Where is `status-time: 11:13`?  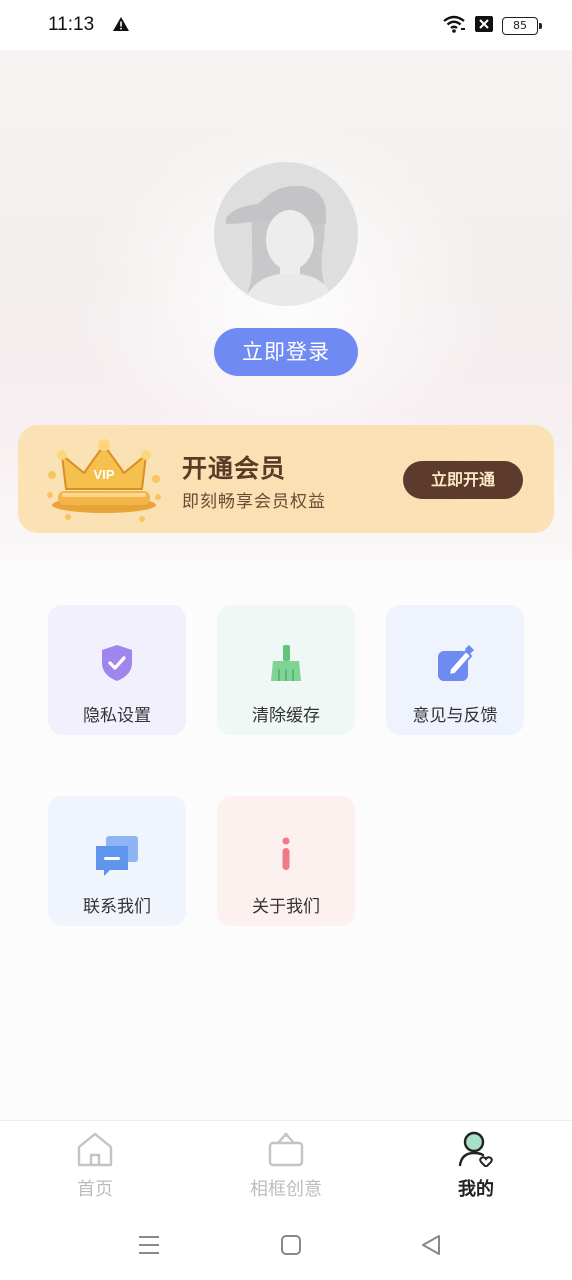 status-time: 11:13 is located at coordinates (71, 24).